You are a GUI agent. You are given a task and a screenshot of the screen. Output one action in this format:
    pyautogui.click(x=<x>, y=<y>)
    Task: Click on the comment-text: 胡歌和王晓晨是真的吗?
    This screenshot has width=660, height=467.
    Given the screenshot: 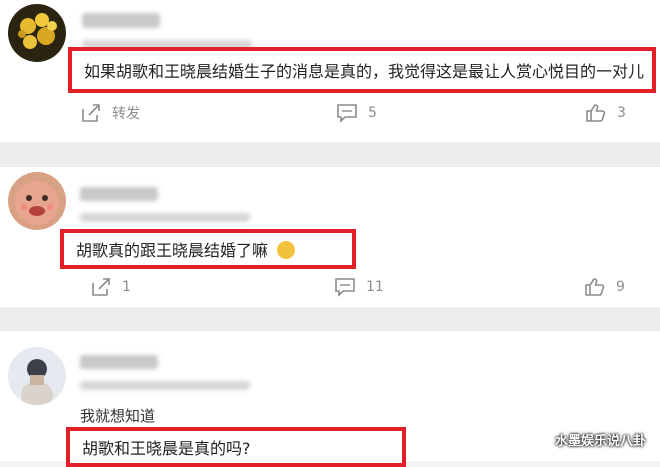 What is the action you would take?
    pyautogui.click(x=166, y=448)
    